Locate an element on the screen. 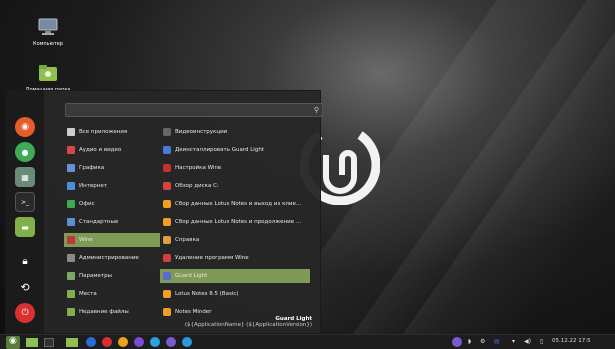 The width and height of the screenshot is (615, 349). app-item: Lotus Notes 8.5 (Basic) is located at coordinates (237, 294).